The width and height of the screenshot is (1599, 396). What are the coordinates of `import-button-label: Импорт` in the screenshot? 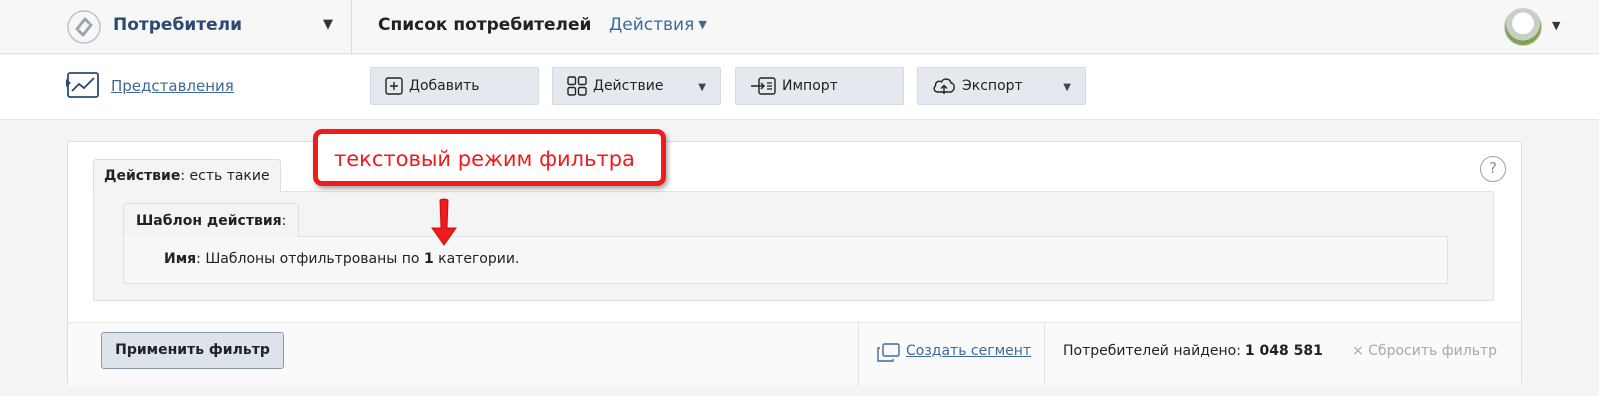 It's located at (810, 86).